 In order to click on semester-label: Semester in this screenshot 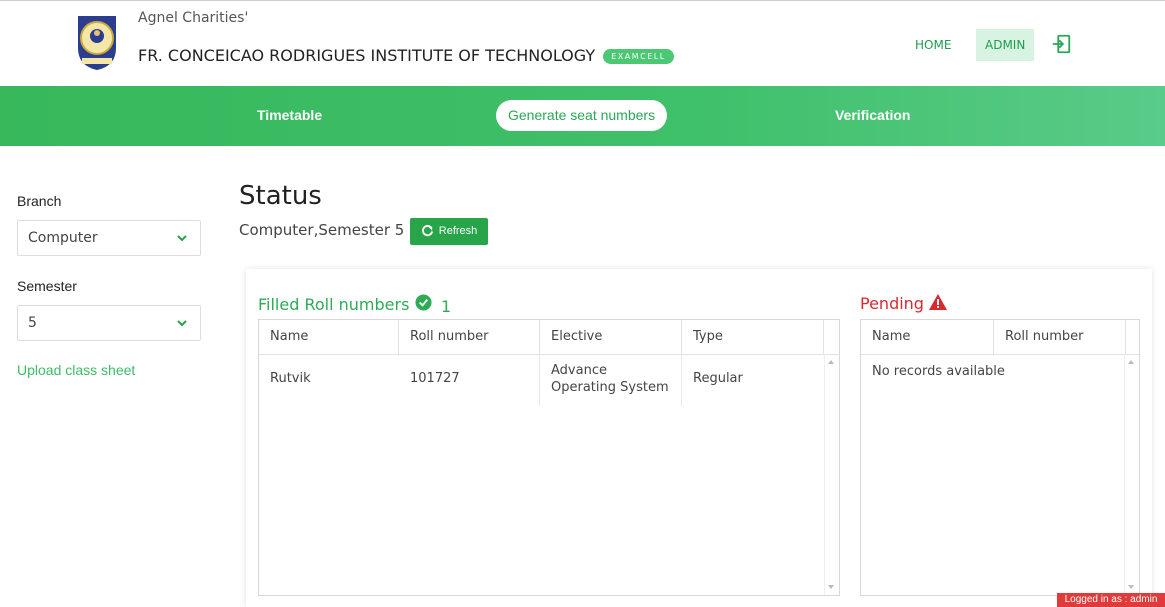, I will do `click(47, 286)`.